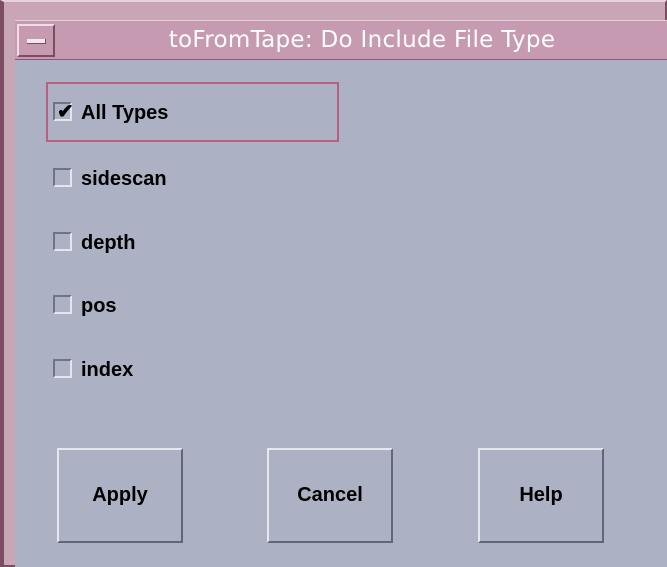  Describe the element at coordinates (125, 113) in the screenshot. I see `option-label: All Types` at that location.